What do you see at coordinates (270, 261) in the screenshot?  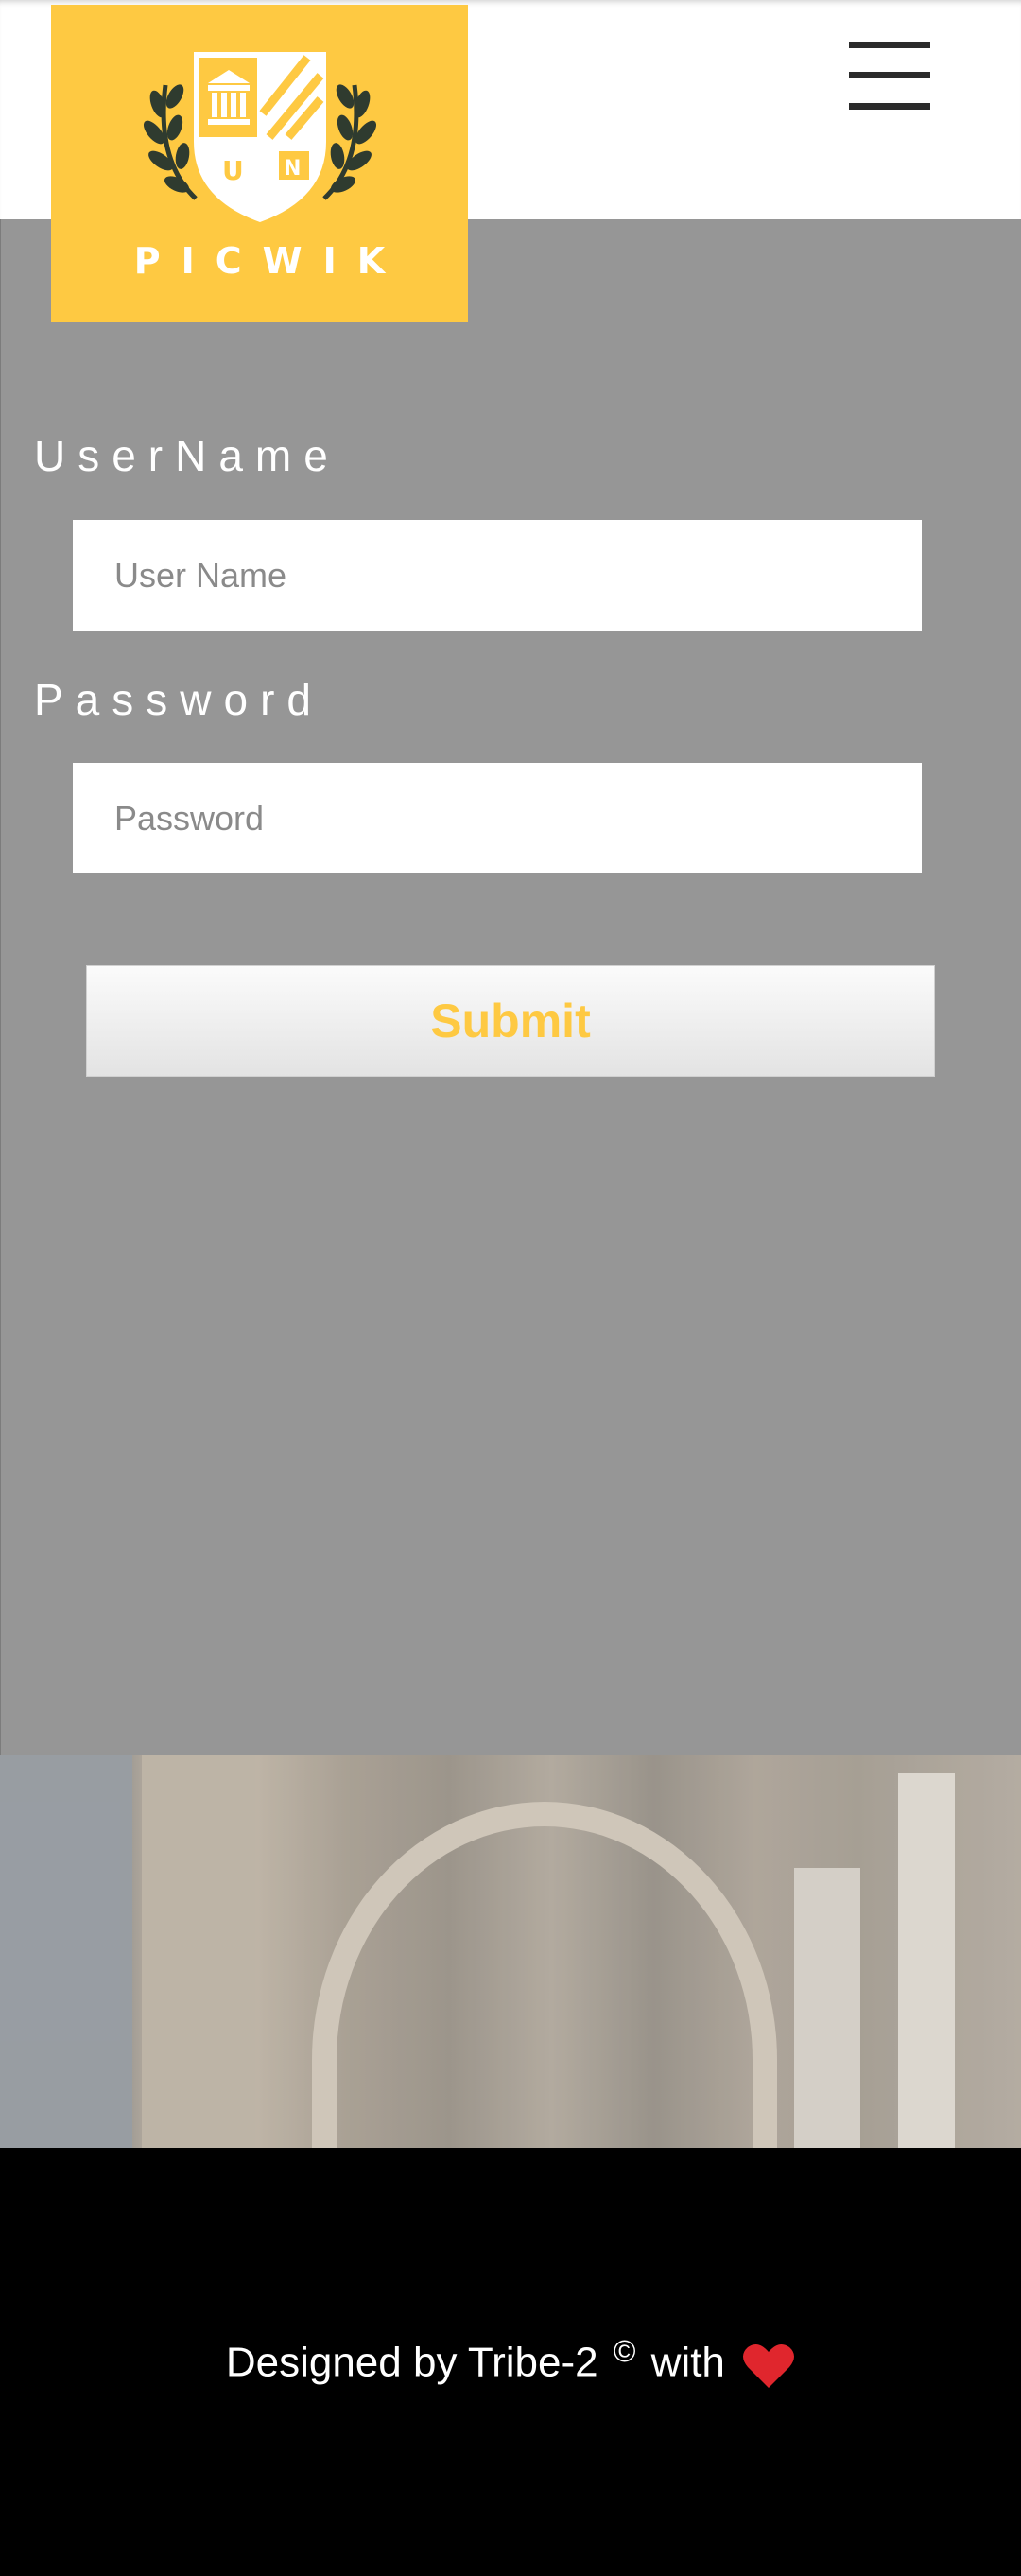 I see `logo-text: PICWIK` at bounding box center [270, 261].